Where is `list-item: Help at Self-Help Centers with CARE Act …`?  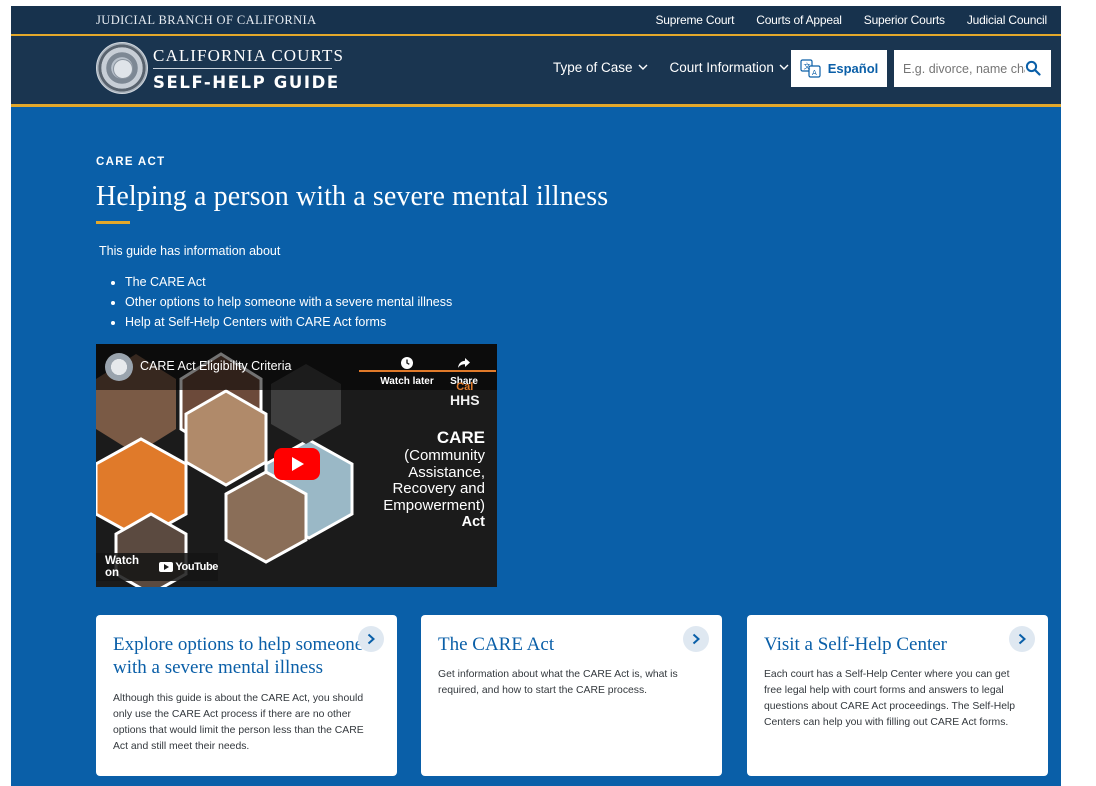
list-item: Help at Self-Help Centers with CARE Act … is located at coordinates (288, 322).